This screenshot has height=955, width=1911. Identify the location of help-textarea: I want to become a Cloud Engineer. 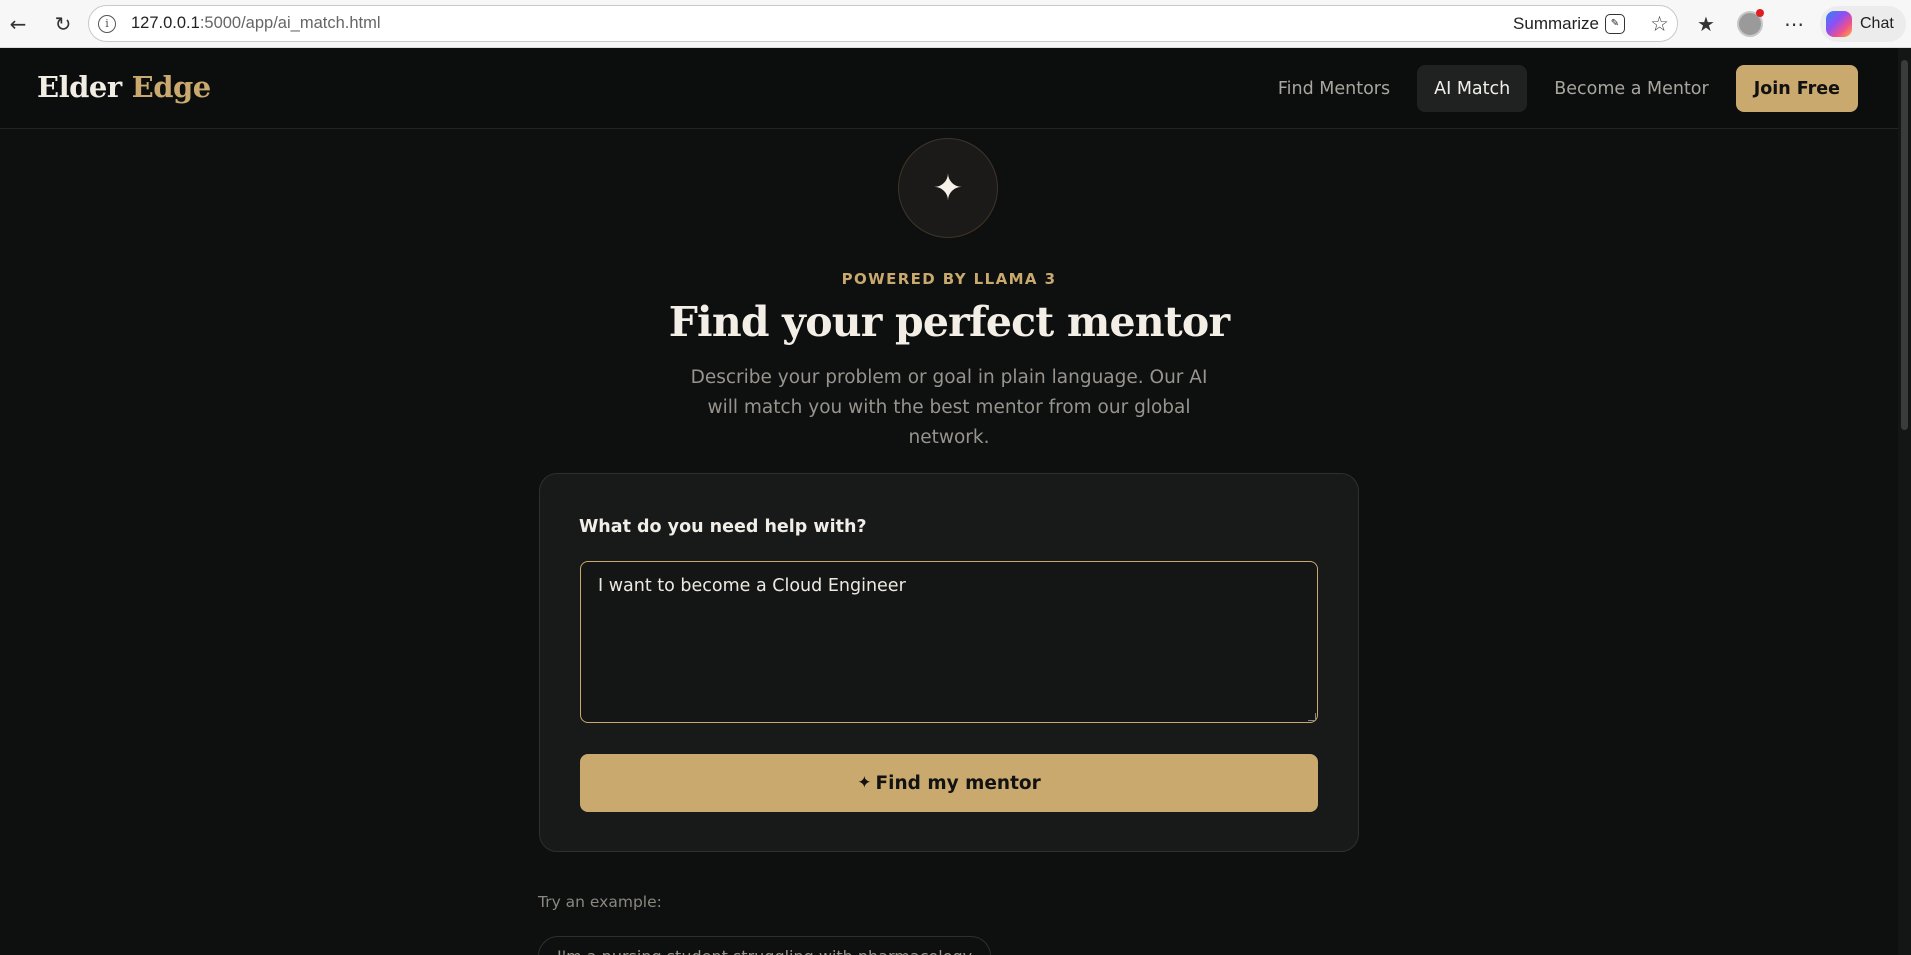
(949, 642).